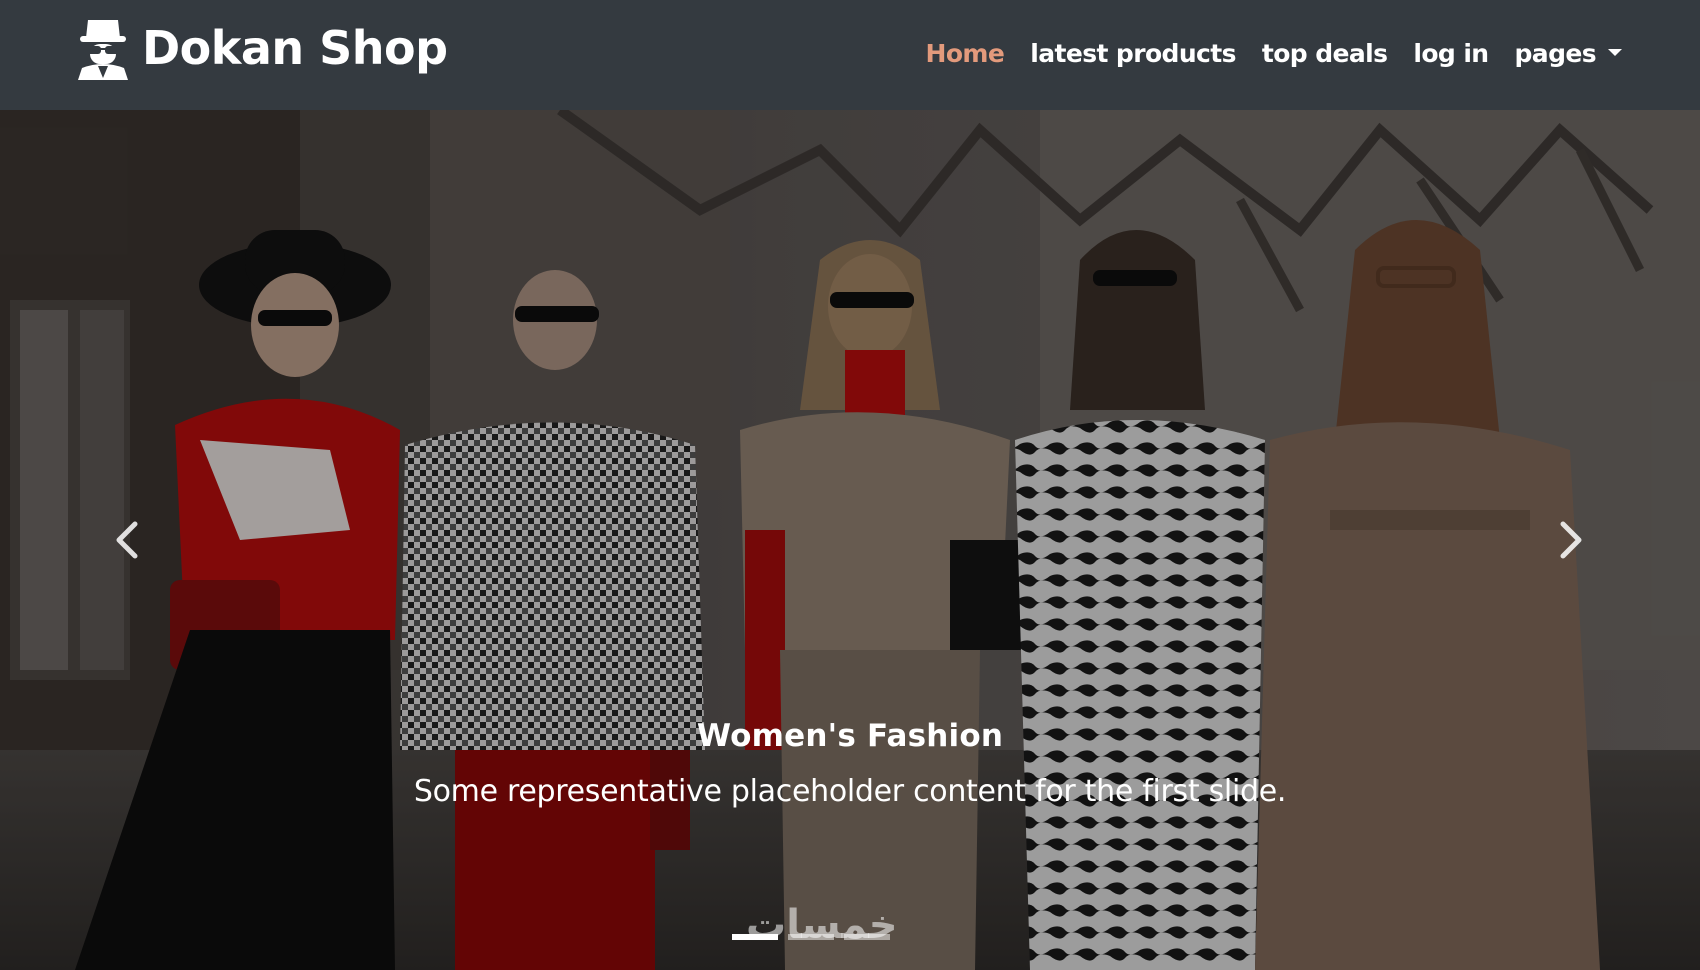  I want to click on brand-link: Dokan Shop, so click(262, 48).